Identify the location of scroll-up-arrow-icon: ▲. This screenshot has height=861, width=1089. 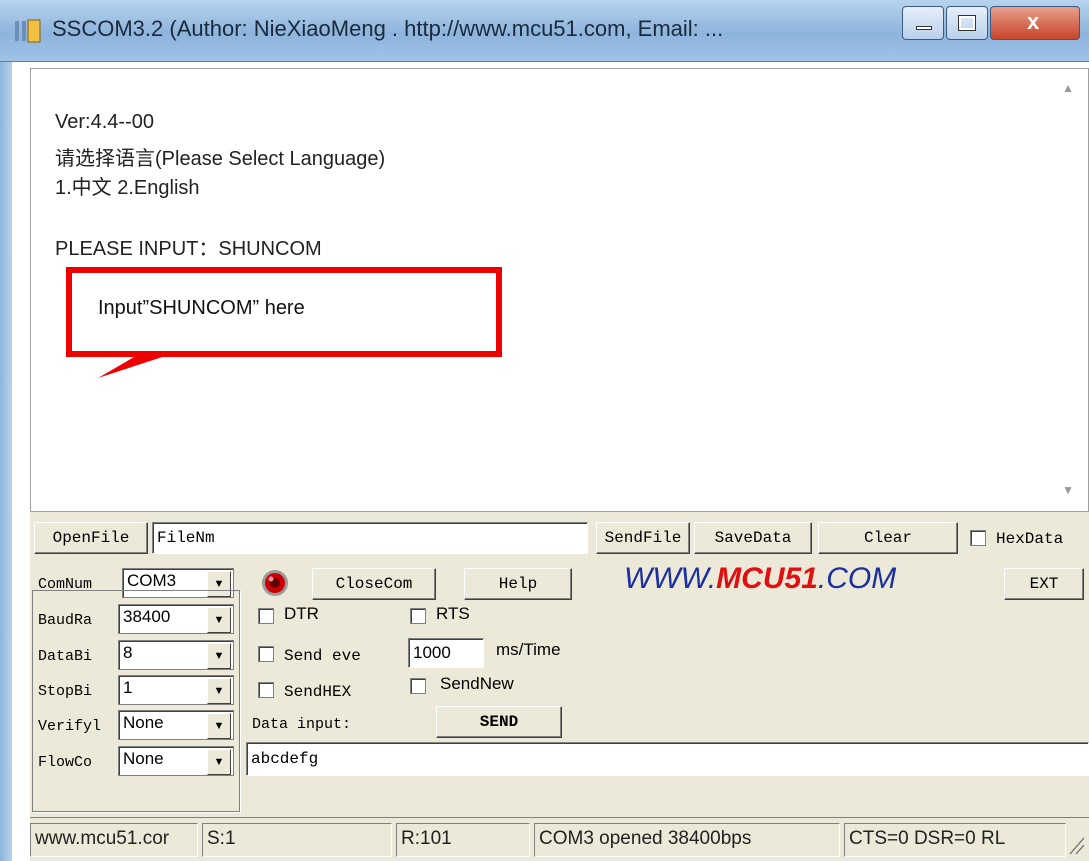
(1068, 88).